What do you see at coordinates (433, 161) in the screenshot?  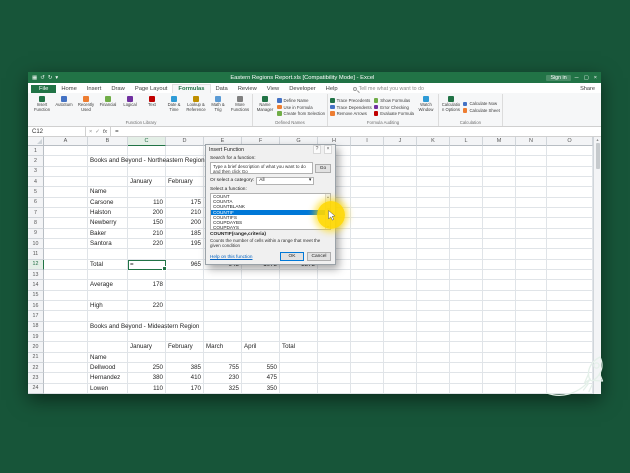 I see `cell-K2` at bounding box center [433, 161].